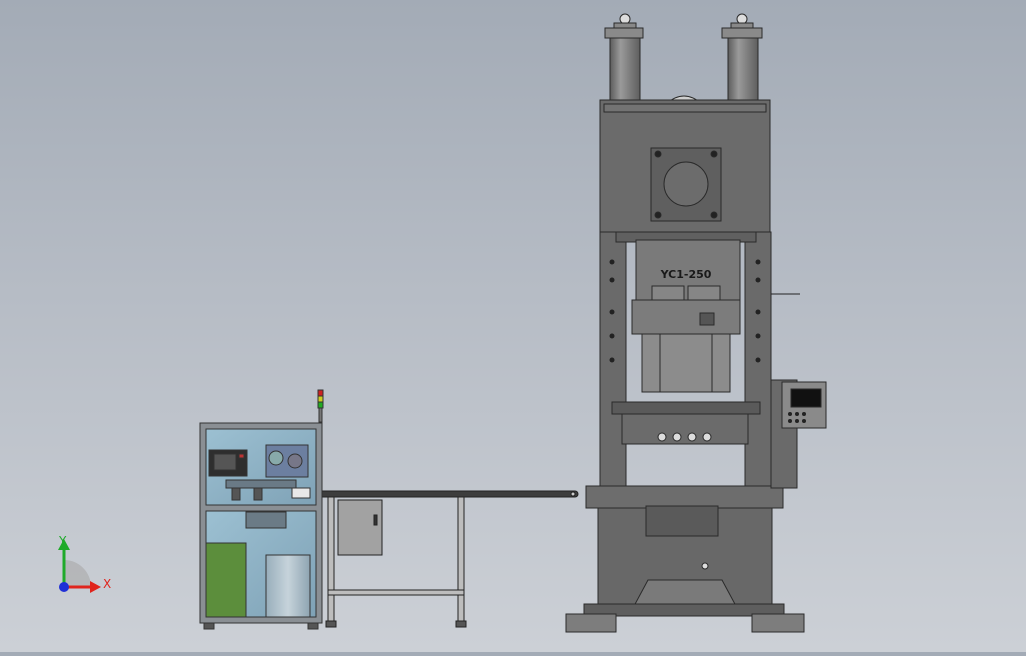 This screenshot has height=656, width=1026. Describe the element at coordinates (686, 408) in the screenshot. I see `bolster-plate` at that location.